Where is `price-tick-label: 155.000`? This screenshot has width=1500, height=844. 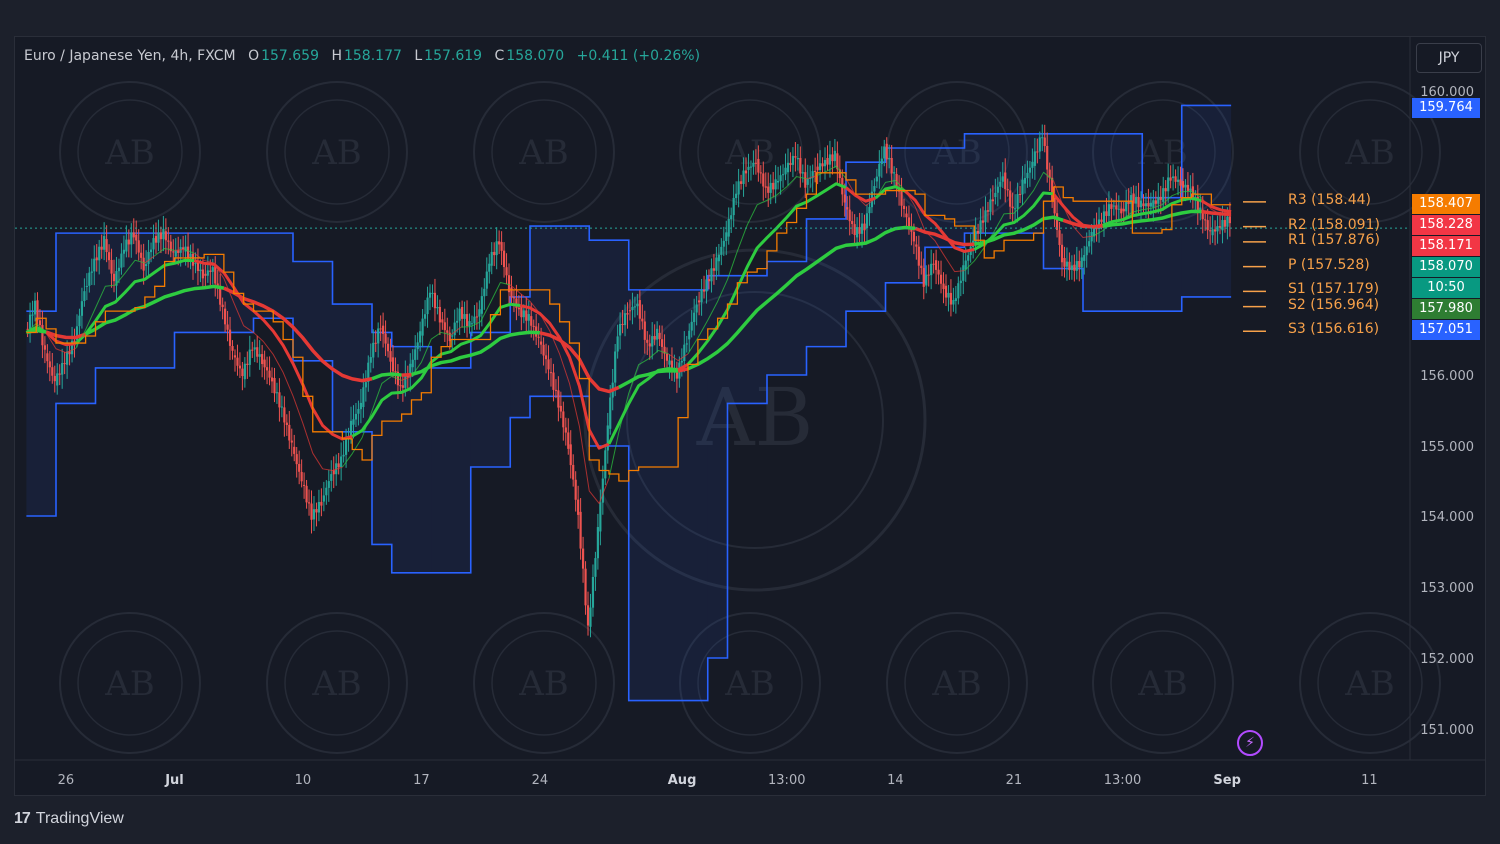 price-tick-label: 155.000 is located at coordinates (1447, 447).